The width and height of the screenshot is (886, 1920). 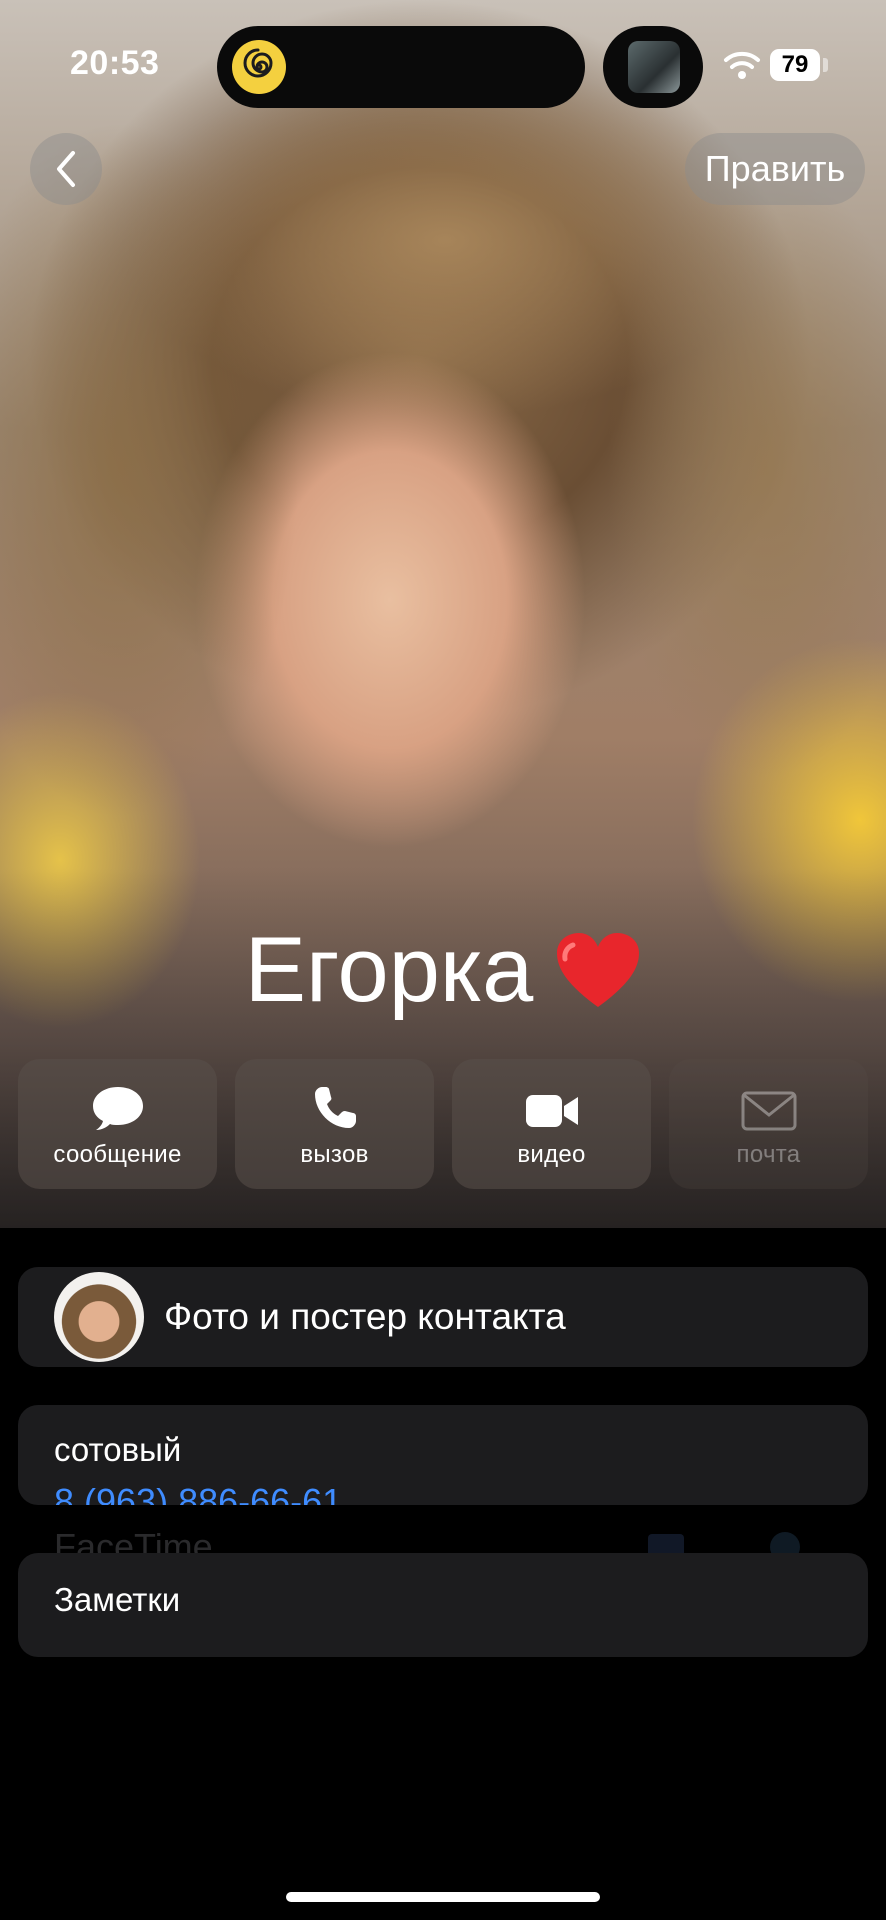 I want to click on spiral-app-icon, so click(x=259, y=67).